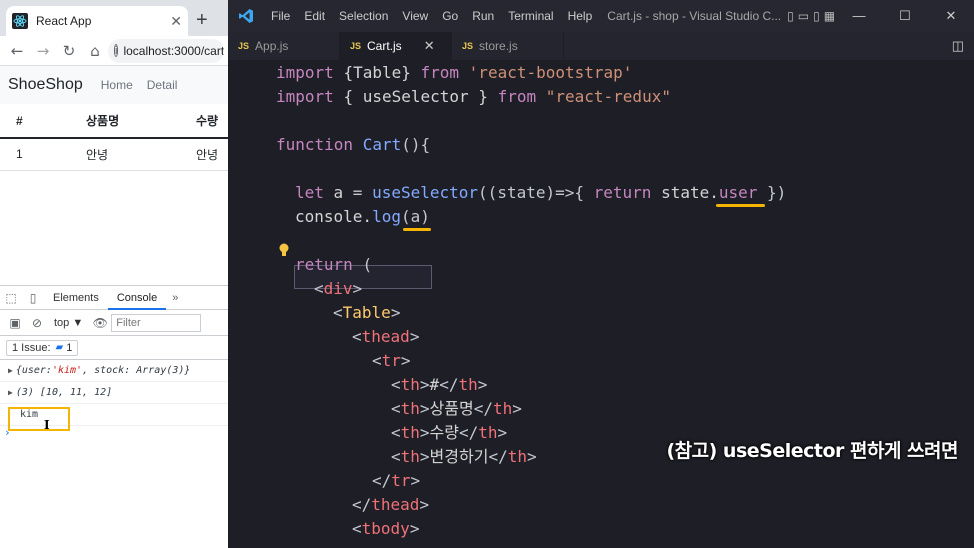 This screenshot has width=974, height=548. I want to click on code-line: <th>변경하기</th>, so click(464, 457).